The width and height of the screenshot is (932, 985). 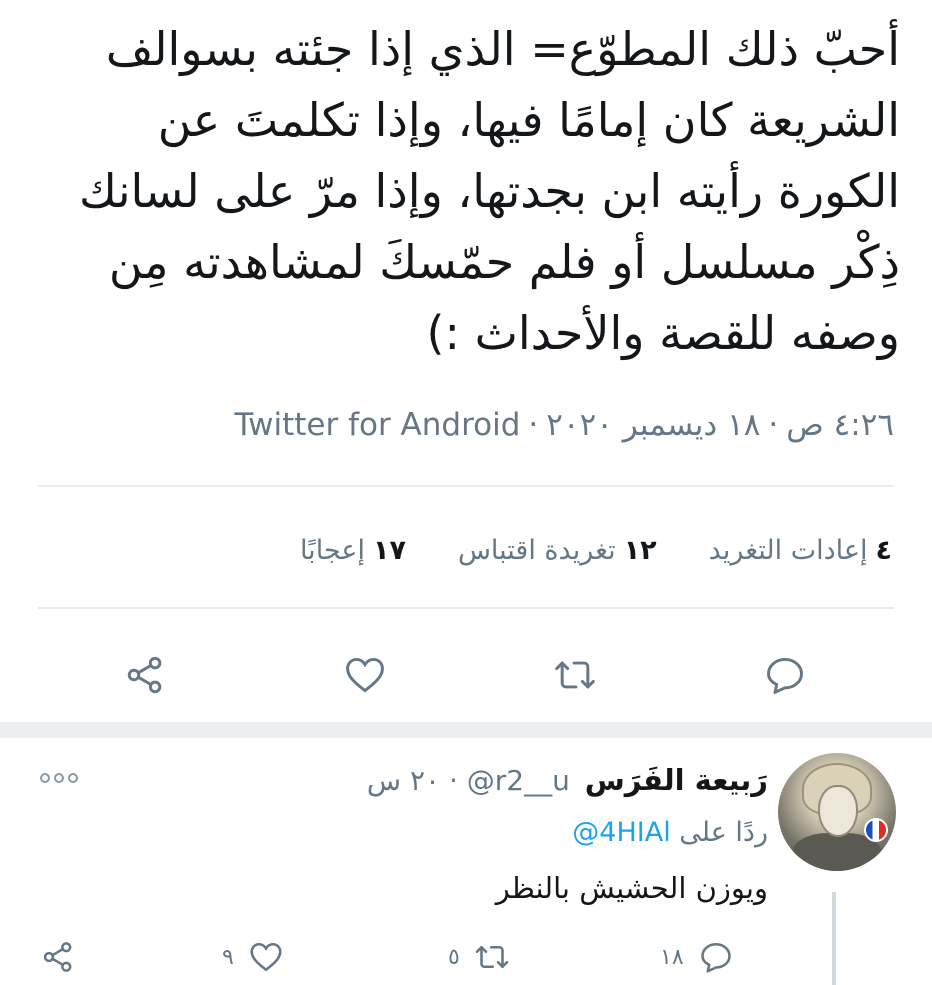 I want to click on reply-retweet-button: ٥, so click(x=479, y=957).